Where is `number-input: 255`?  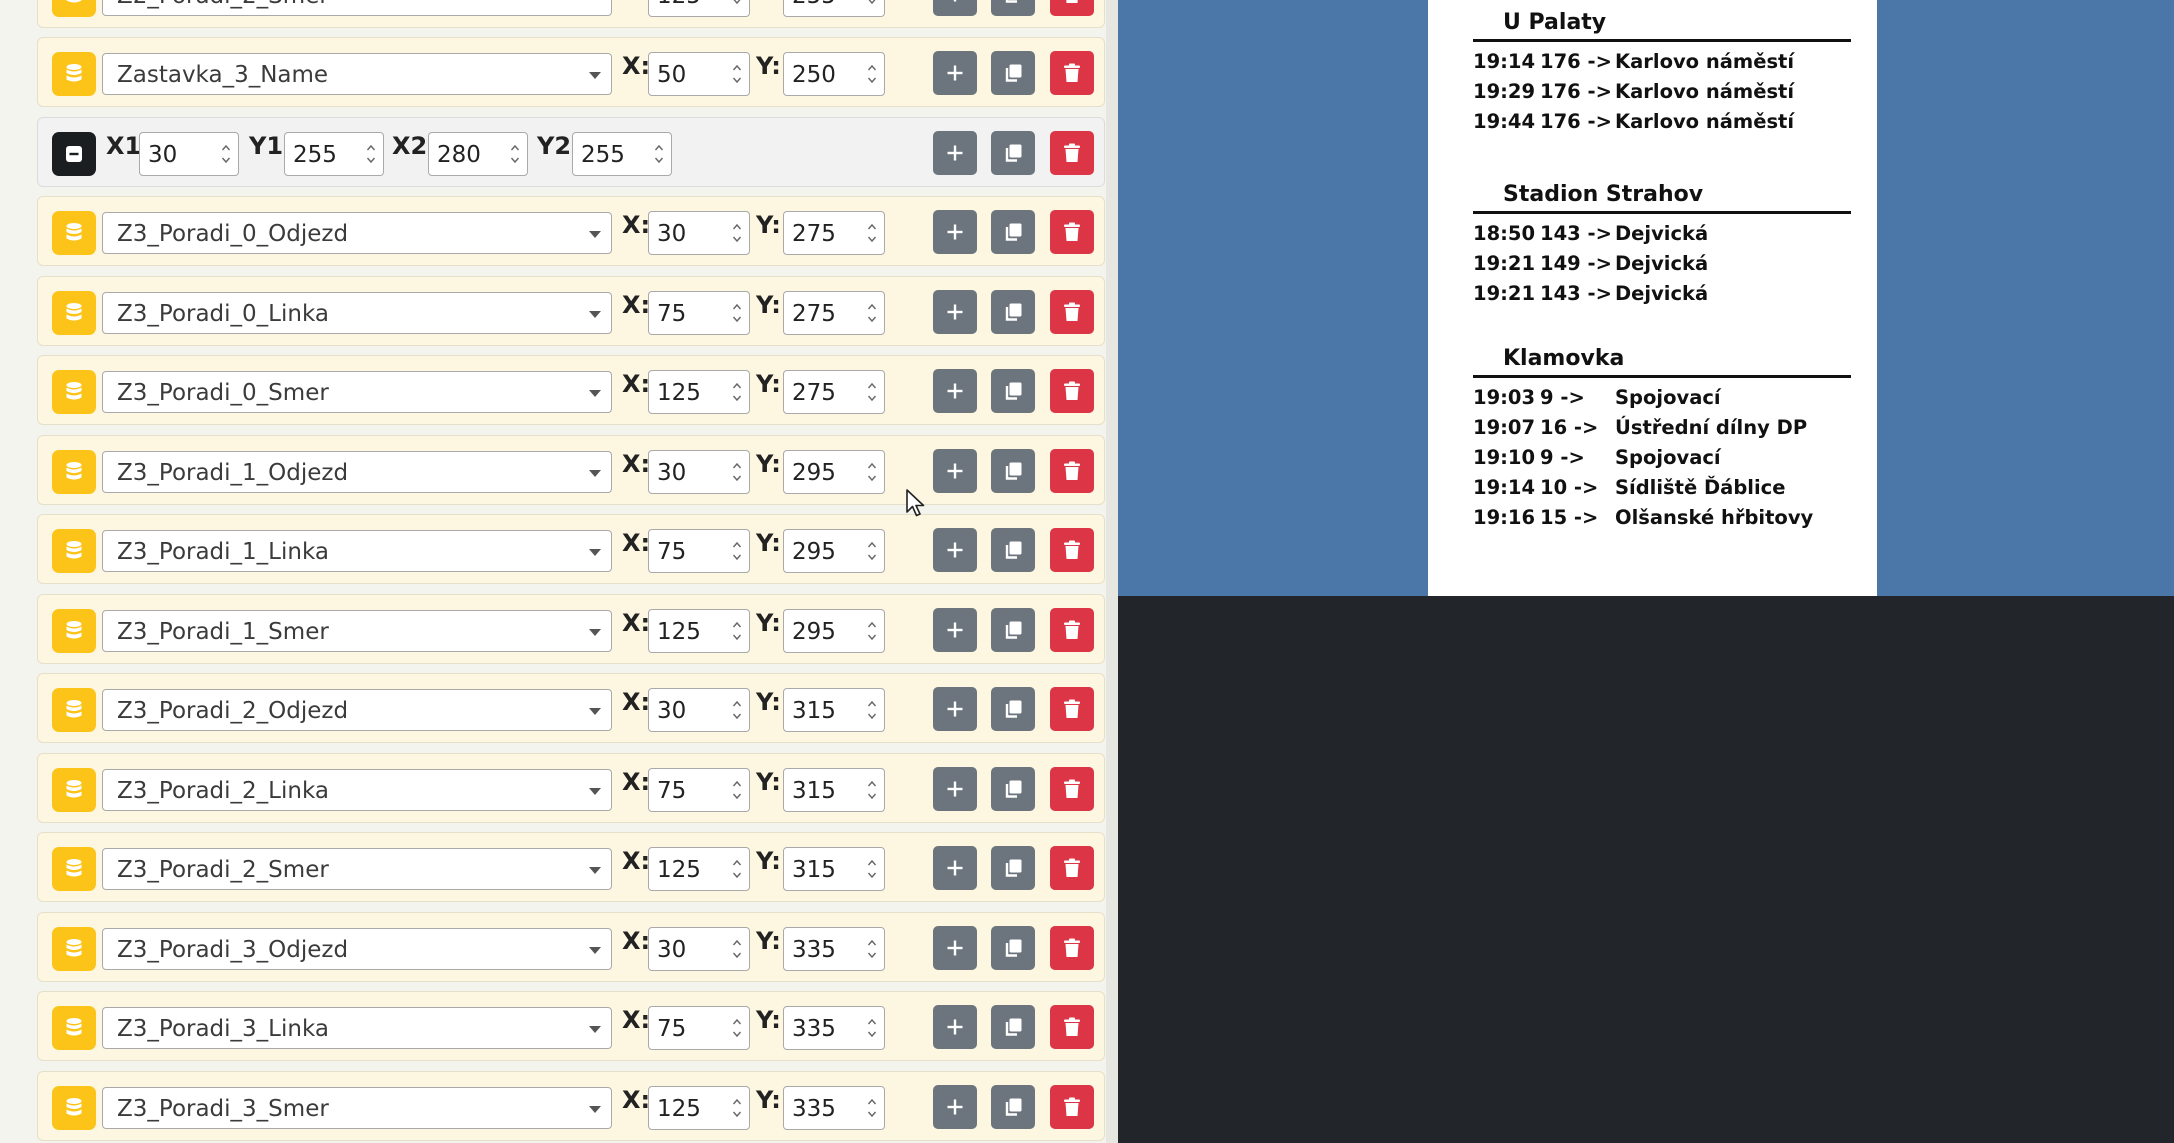 number-input: 255 is located at coordinates (622, 153).